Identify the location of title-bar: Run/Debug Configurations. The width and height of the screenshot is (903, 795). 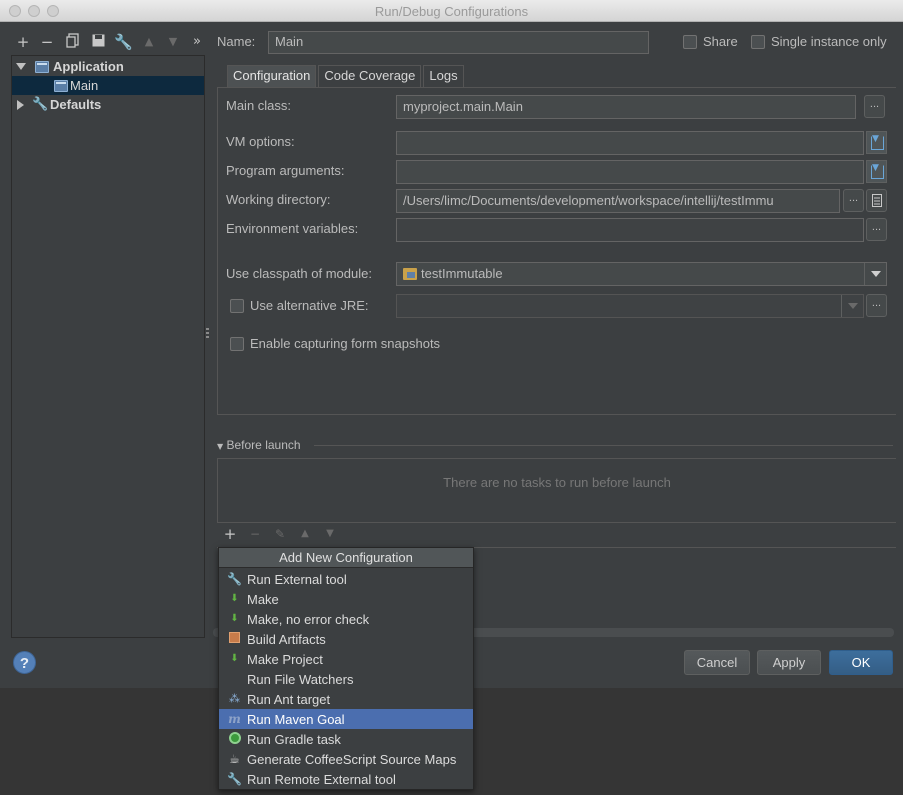
(451, 11).